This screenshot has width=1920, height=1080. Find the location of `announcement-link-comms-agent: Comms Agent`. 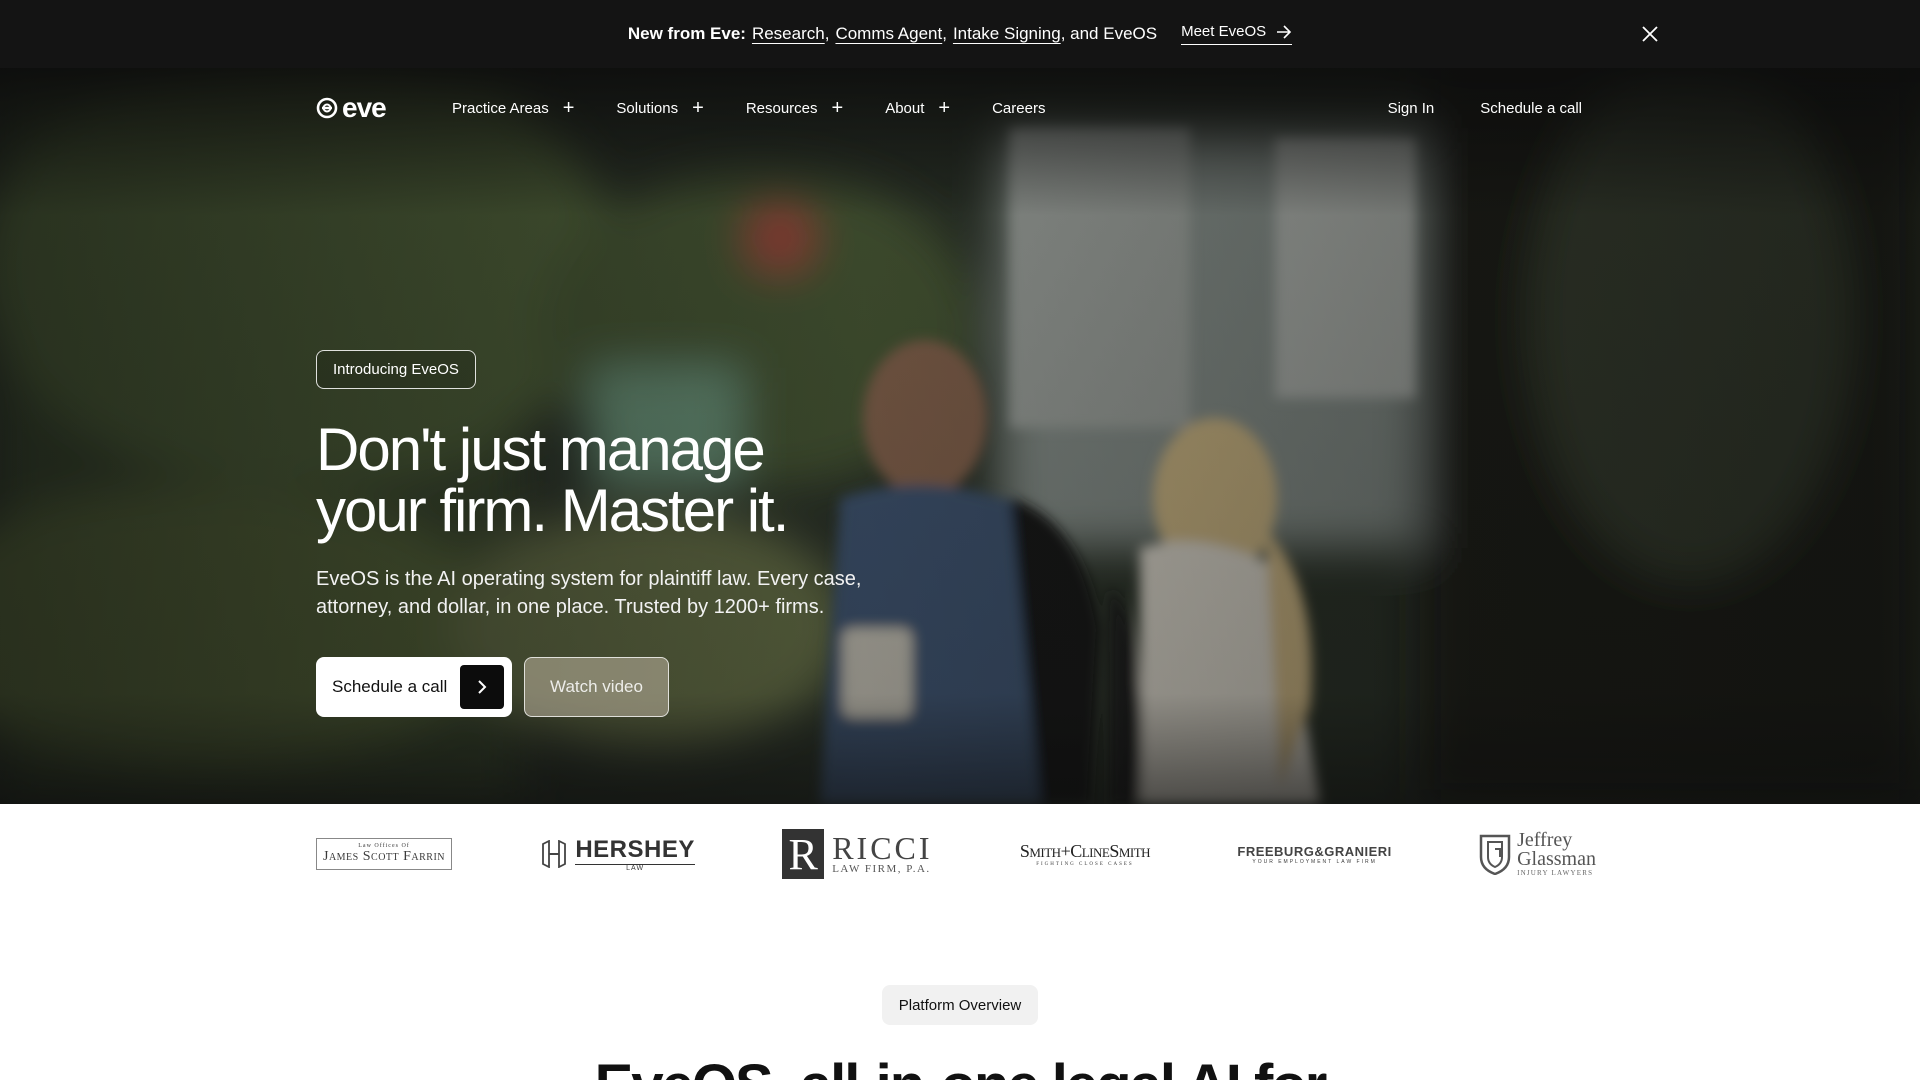

announcement-link-comms-agent: Comms Agent is located at coordinates (888, 34).